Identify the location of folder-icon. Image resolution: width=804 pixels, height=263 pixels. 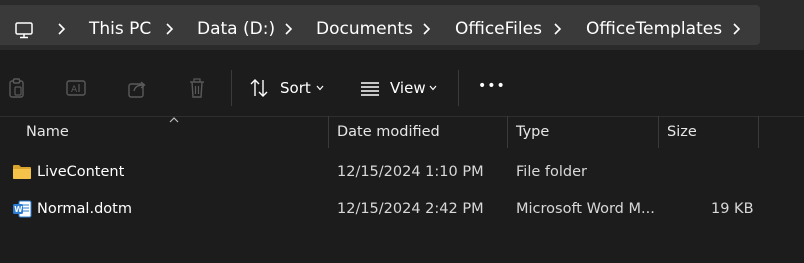
(22, 172).